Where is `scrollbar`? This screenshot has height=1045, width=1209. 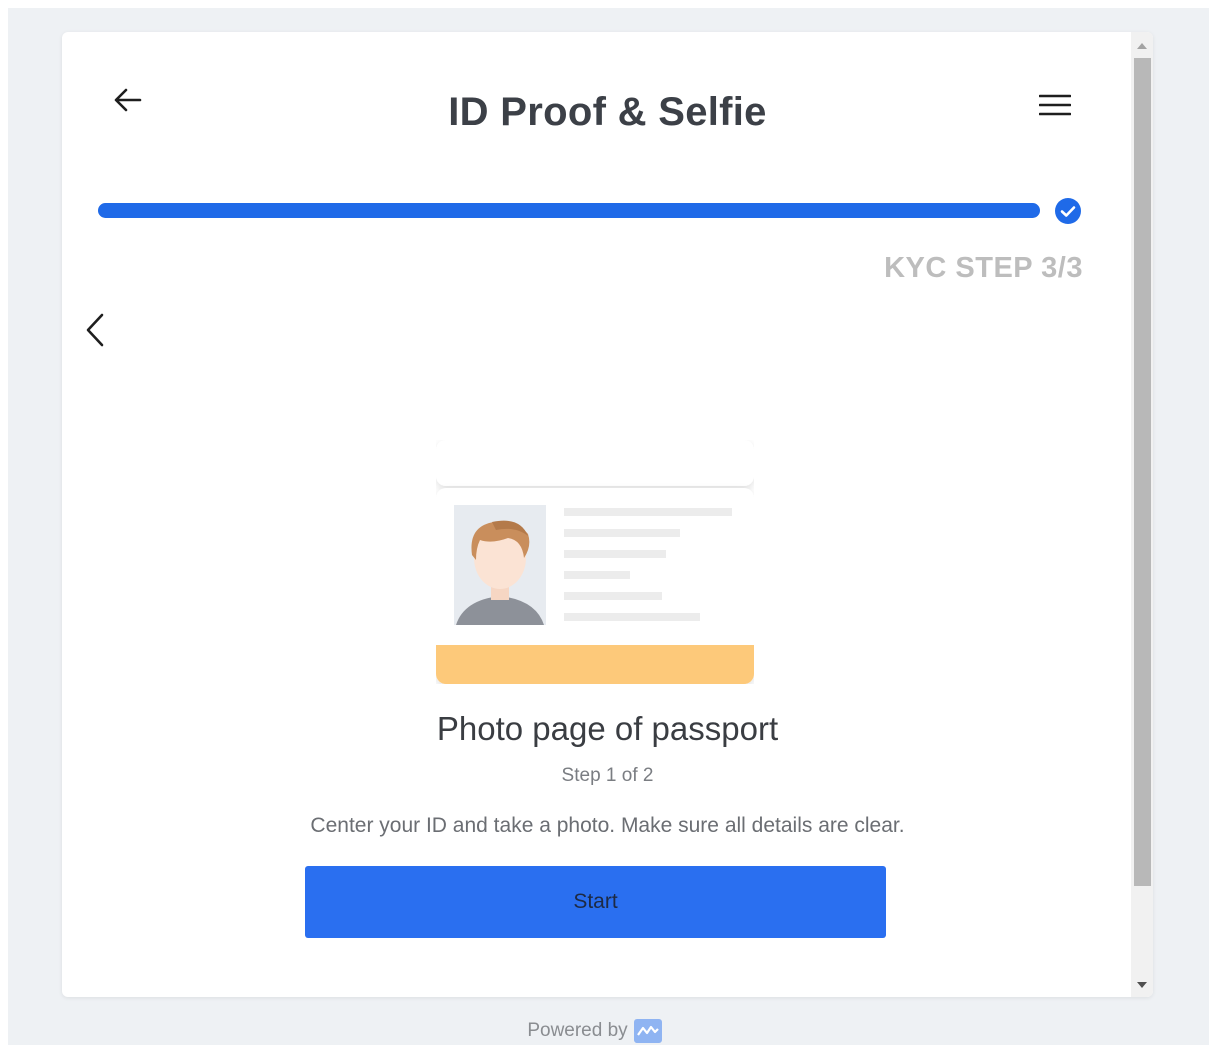 scrollbar is located at coordinates (1142, 514).